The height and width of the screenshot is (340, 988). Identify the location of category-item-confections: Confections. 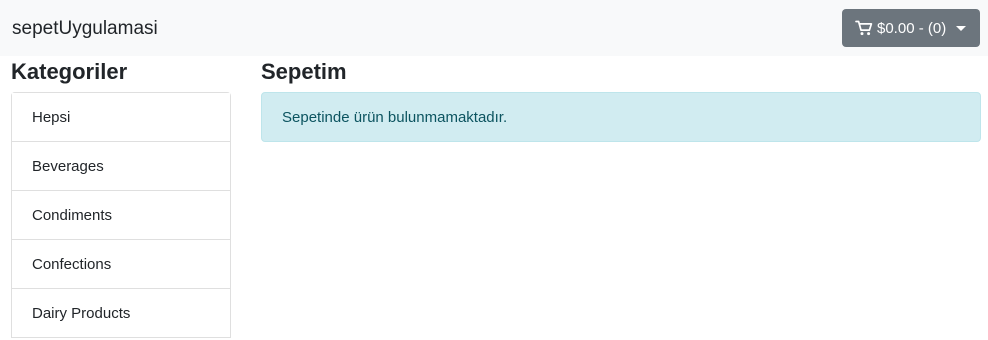
(121, 264).